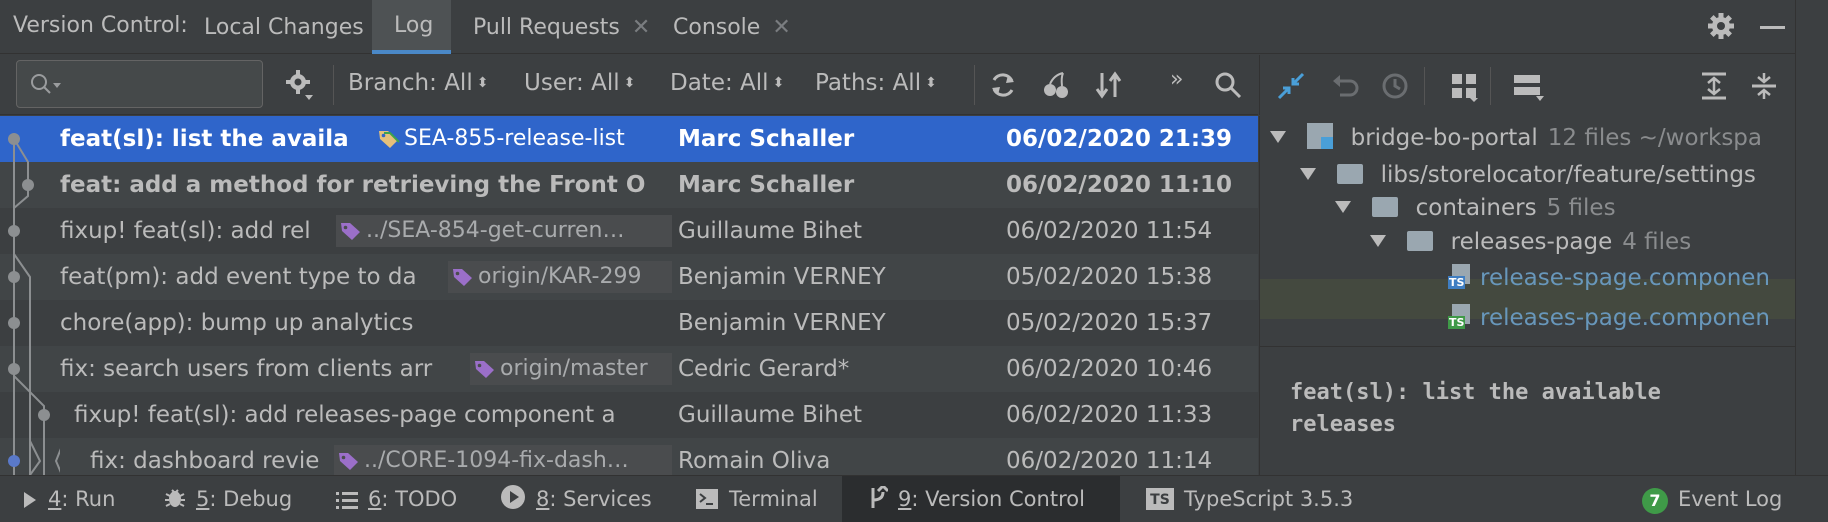 This screenshot has width=1828, height=522. I want to click on collapse-all-icon, so click(1764, 86).